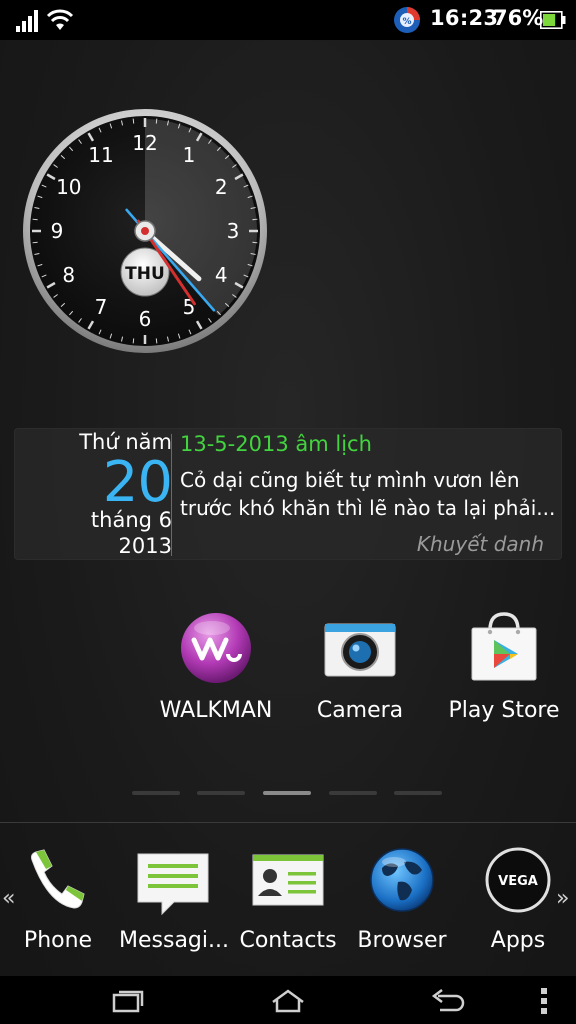 The image size is (576, 1024). I want to click on clock-numeral: 2, so click(221, 187).